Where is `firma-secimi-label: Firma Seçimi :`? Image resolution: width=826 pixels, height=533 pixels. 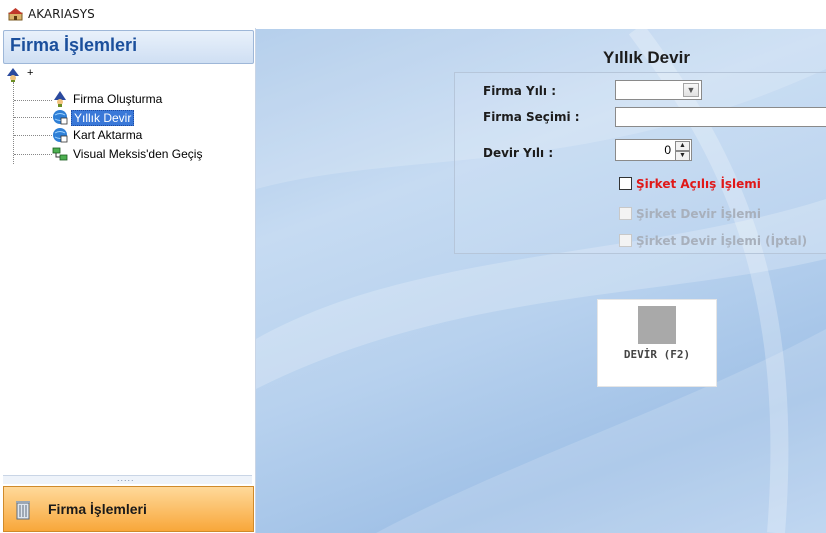 firma-secimi-label: Firma Seçimi : is located at coordinates (531, 117).